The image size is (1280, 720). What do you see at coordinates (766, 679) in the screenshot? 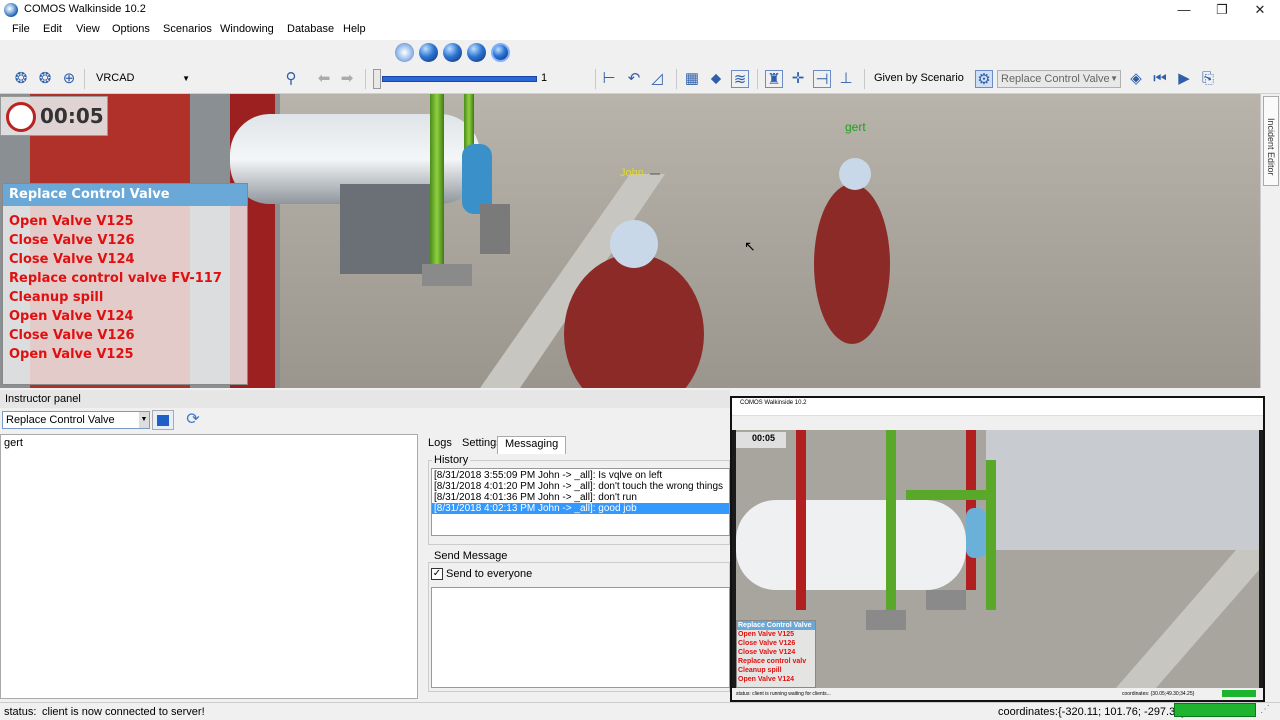
I see `pip-task: Open Valve V124` at bounding box center [766, 679].